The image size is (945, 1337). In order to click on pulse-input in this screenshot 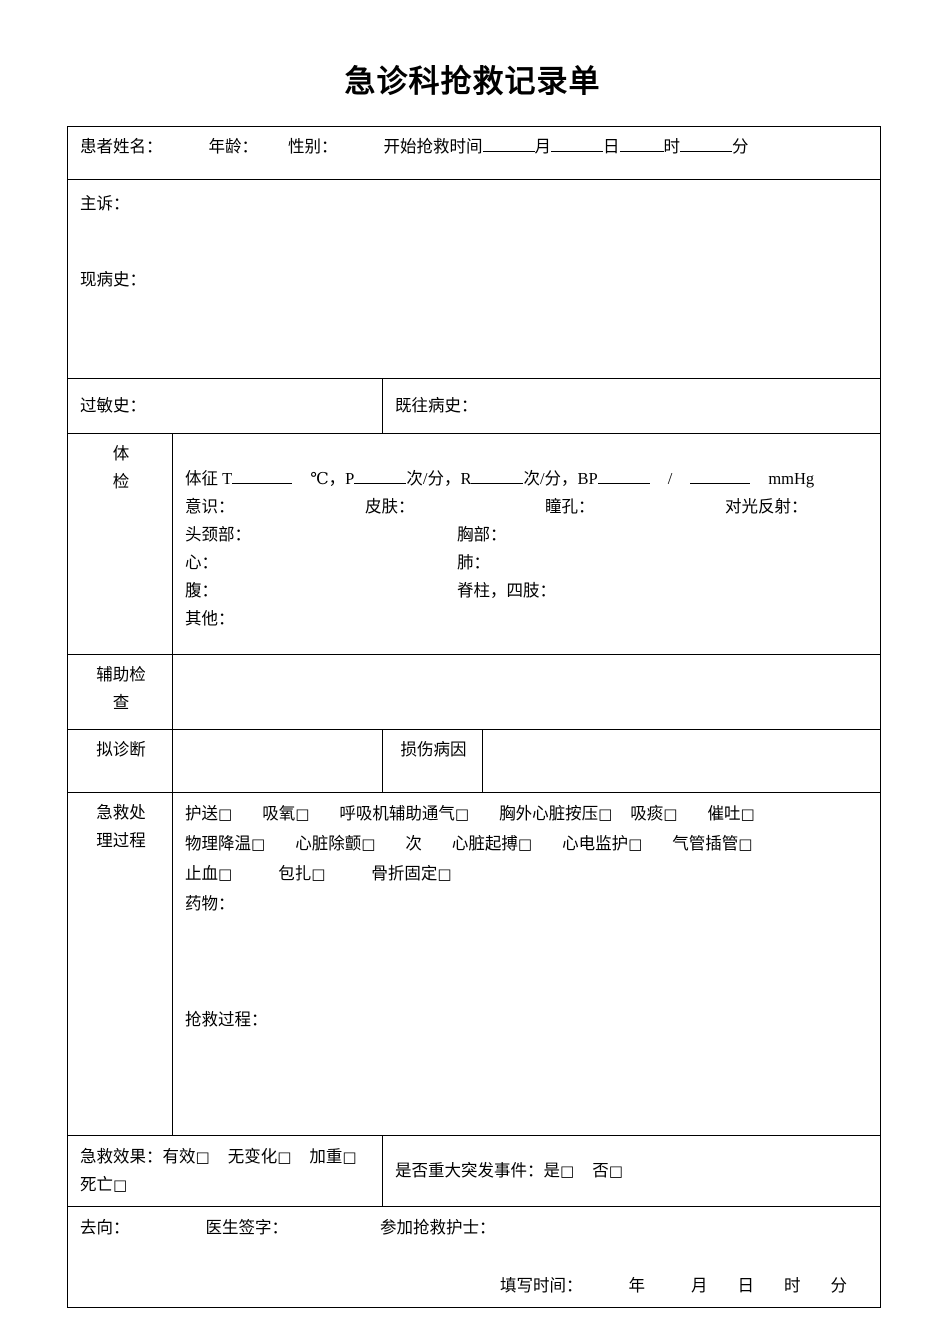, I will do `click(380, 483)`.